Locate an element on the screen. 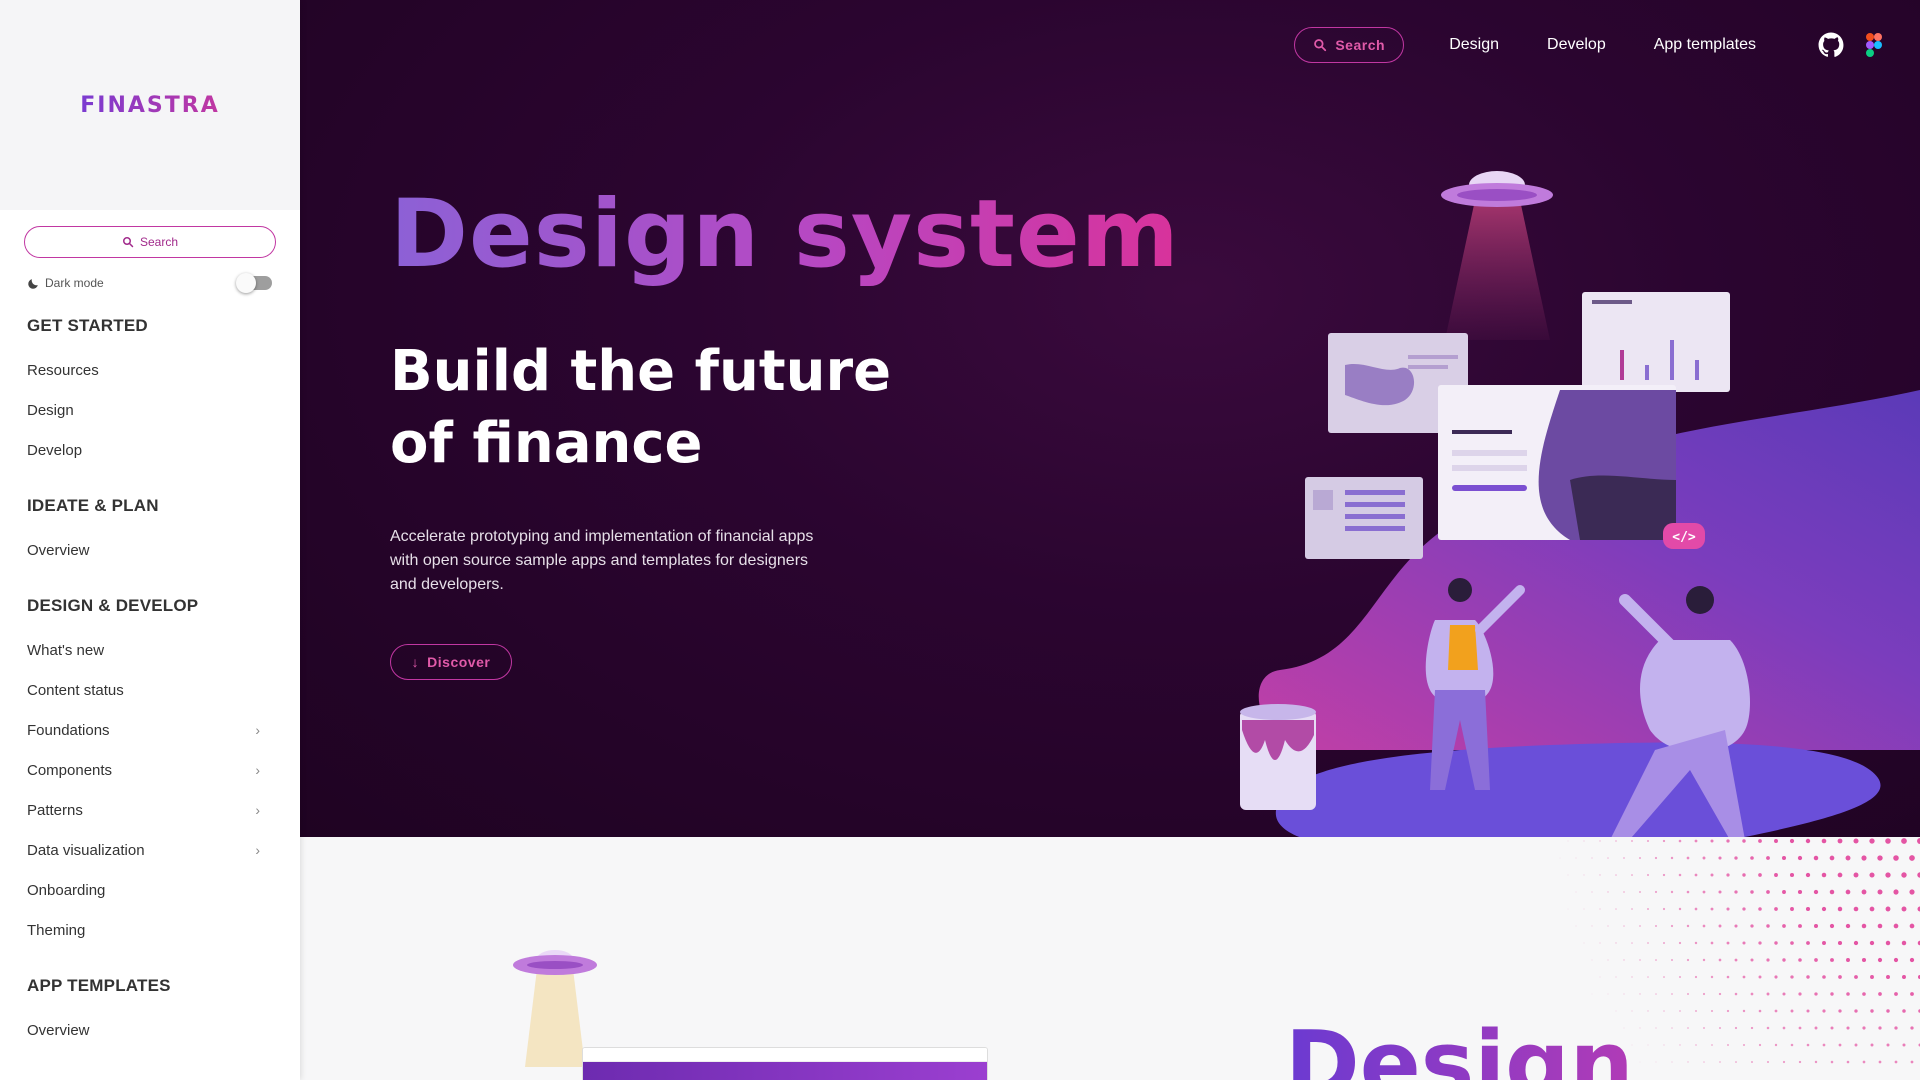 The height and width of the screenshot is (1080, 1920). nav-section-title: APP TEMPLATES is located at coordinates (99, 985).